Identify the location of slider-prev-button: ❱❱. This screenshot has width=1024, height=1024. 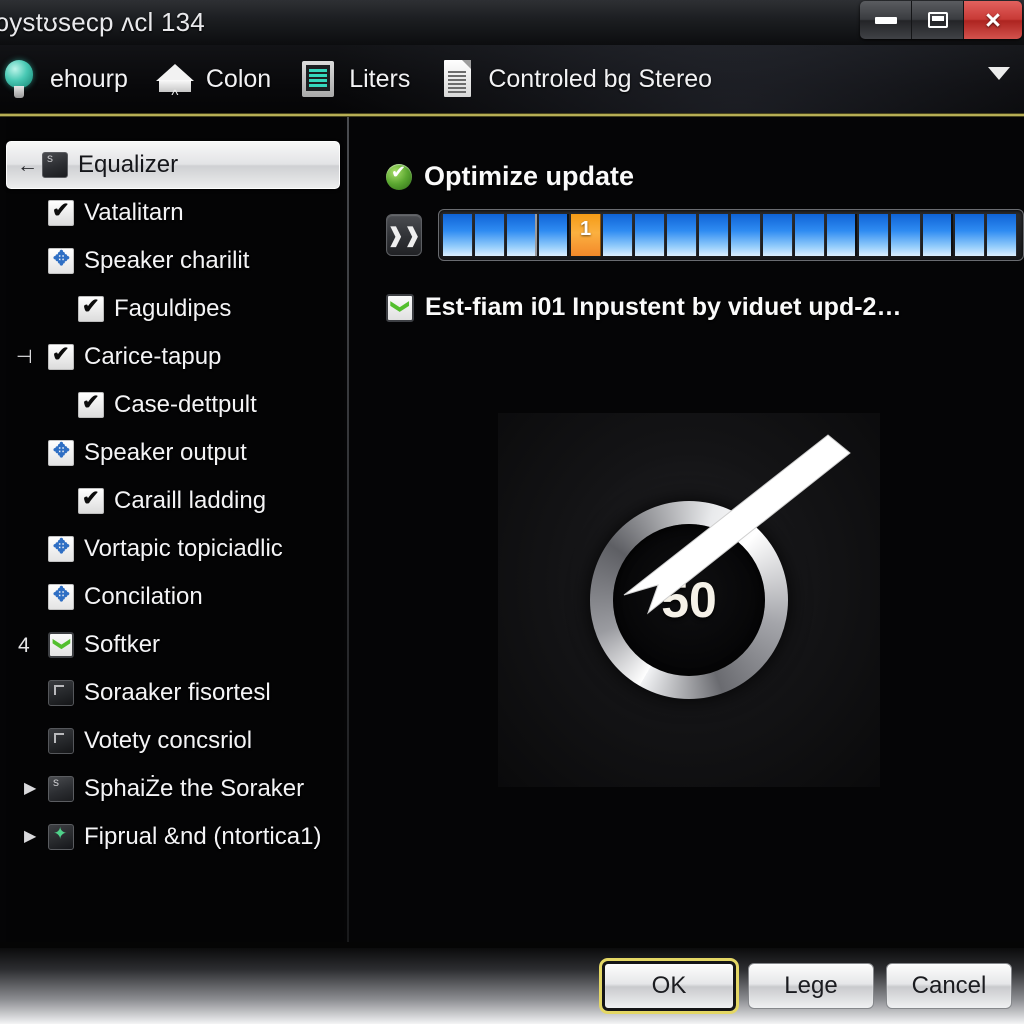
(404, 235).